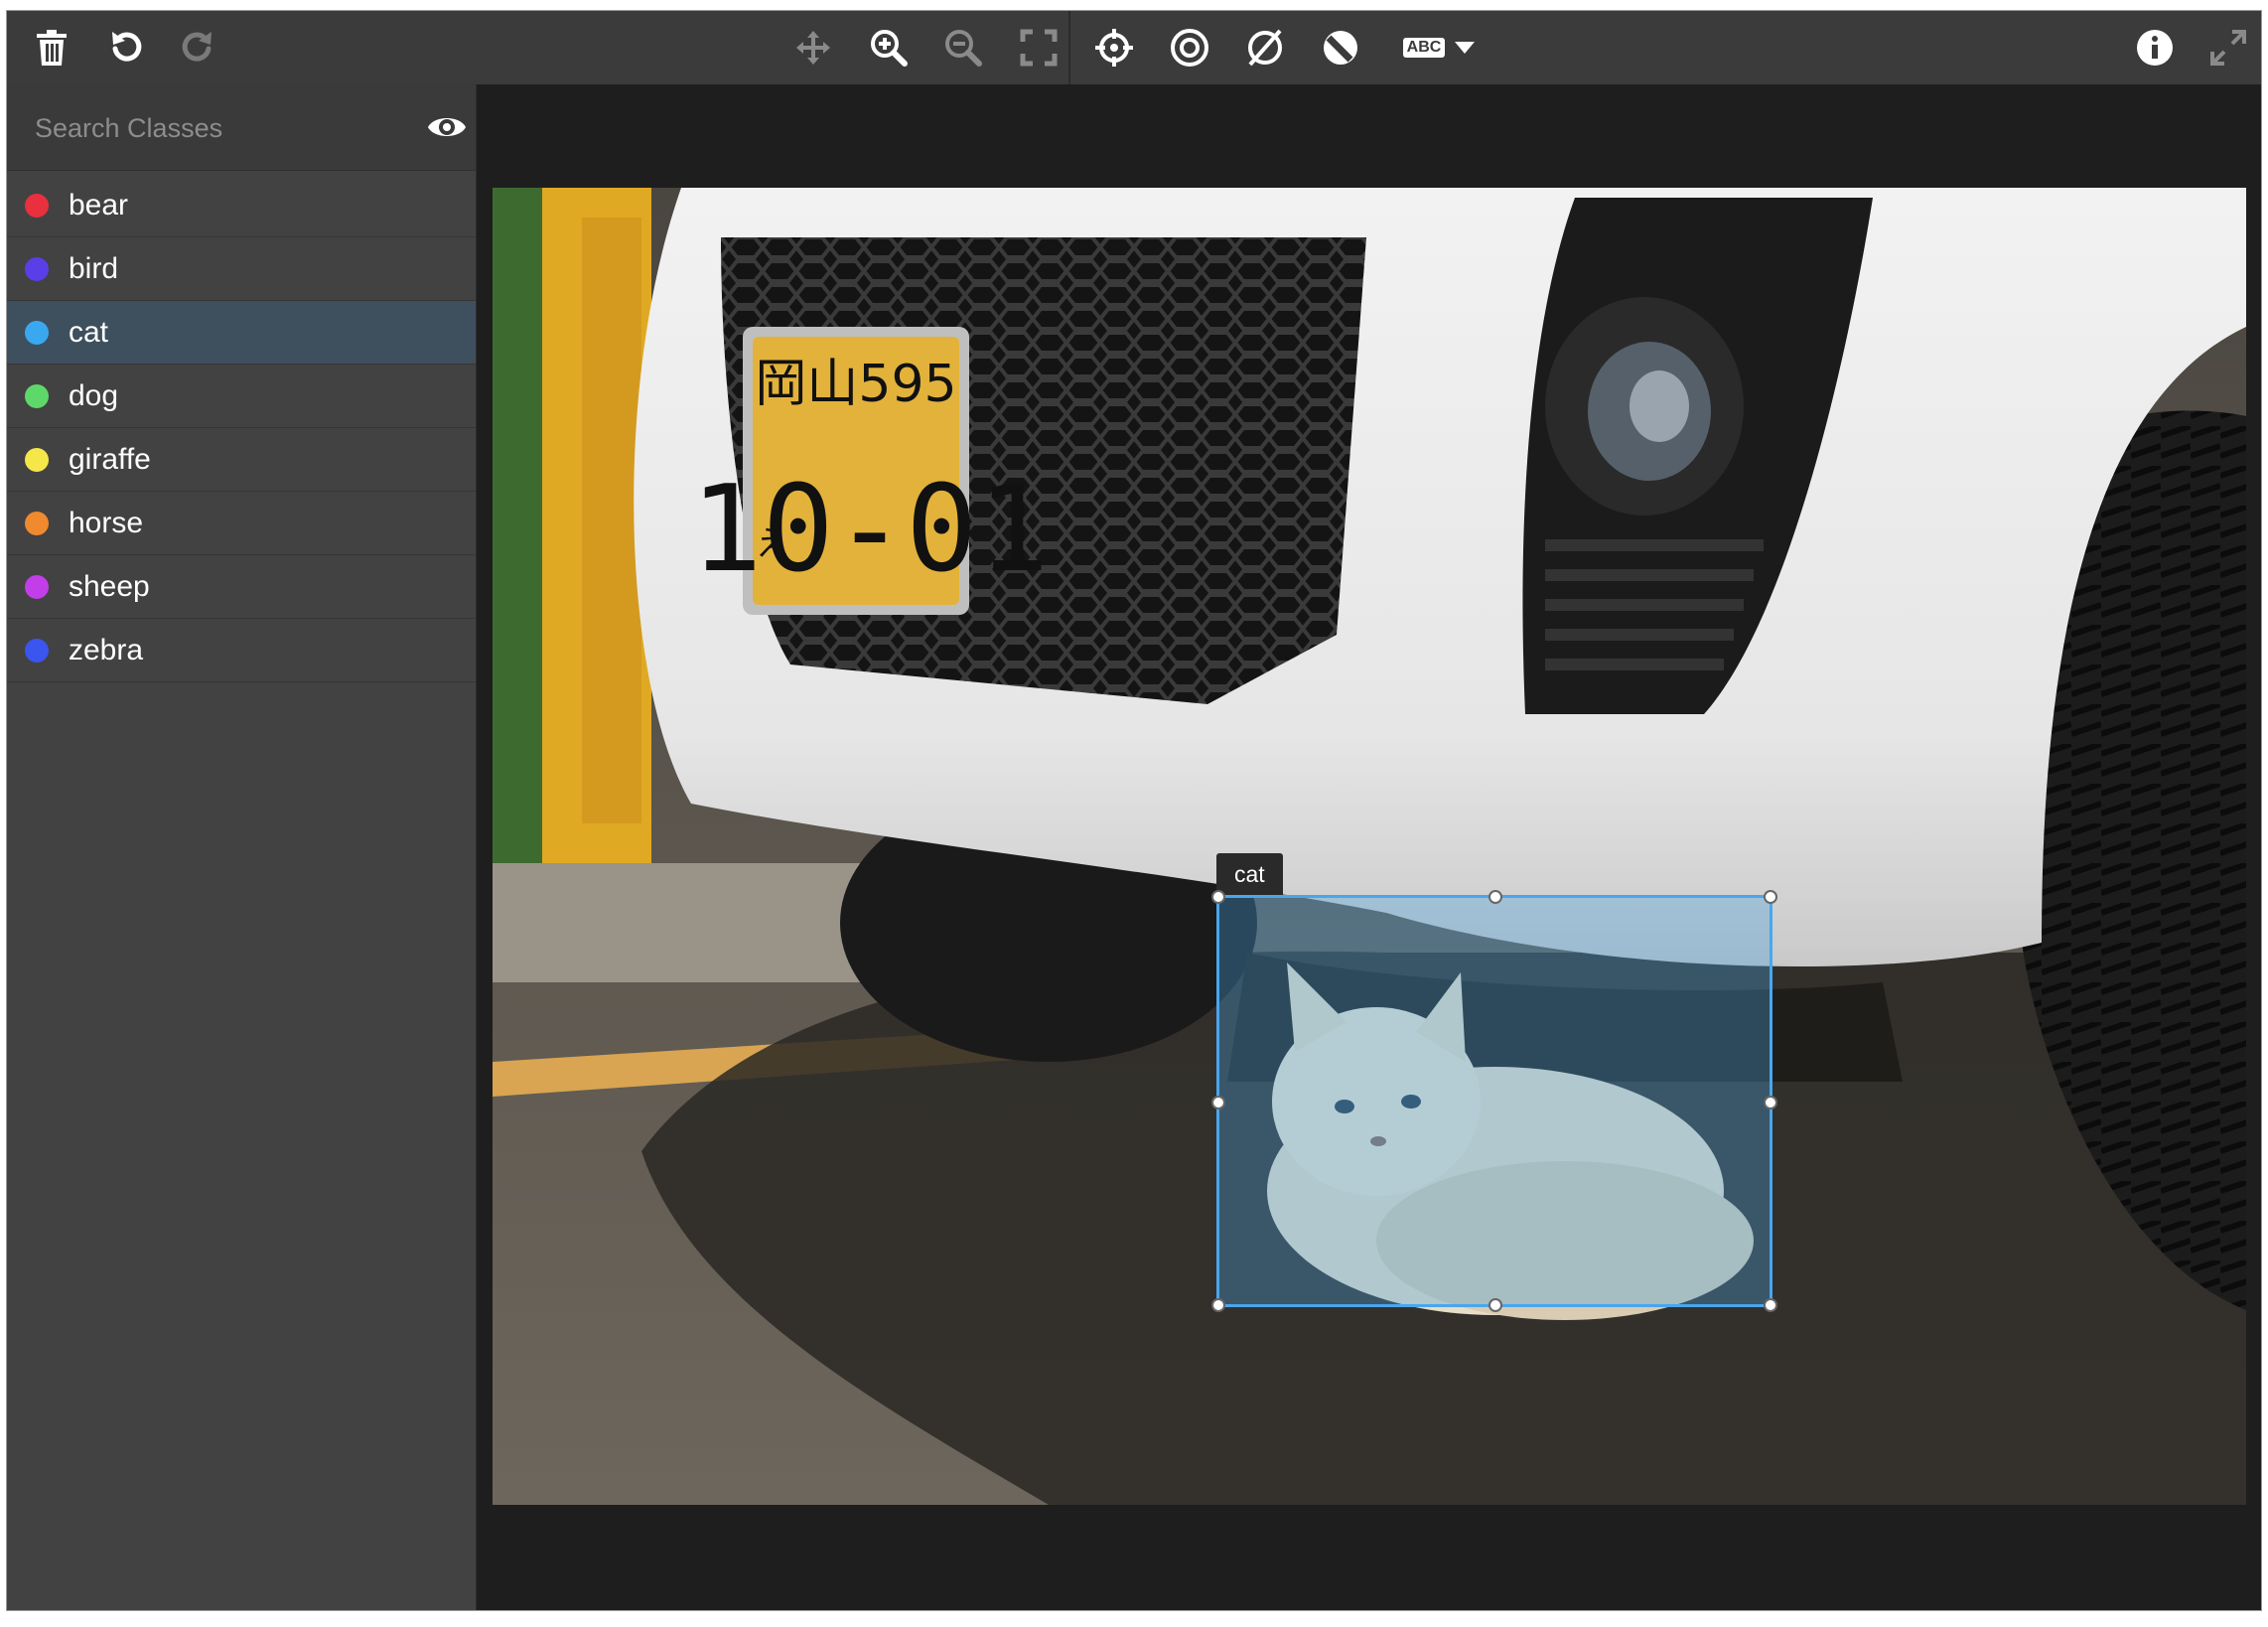 The width and height of the screenshot is (2268, 1627). Describe the element at coordinates (106, 649) in the screenshot. I see `class-label: zebra` at that location.